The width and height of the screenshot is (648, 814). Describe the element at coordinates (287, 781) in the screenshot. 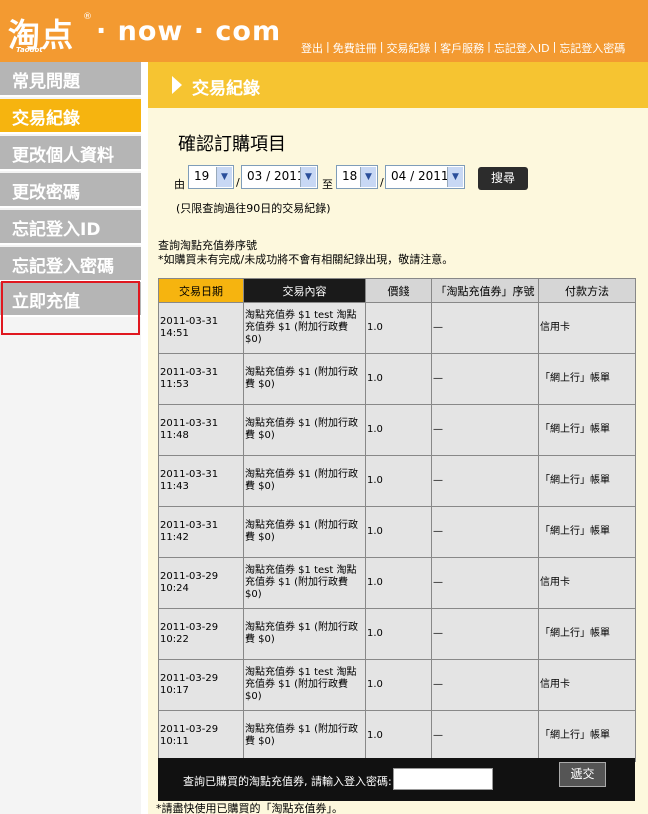

I see `password-label: 查詢已購買的淘點充值券, 請輸入登入密碼:` at that location.